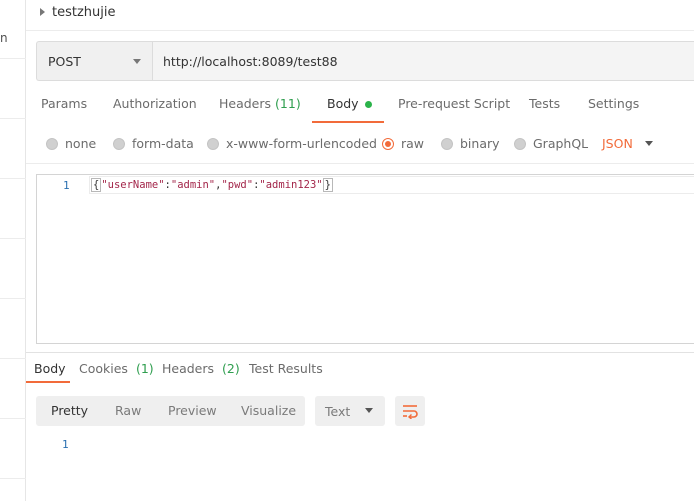 The height and width of the screenshot is (501, 694). What do you see at coordinates (338, 411) in the screenshot?
I see `response-format-label: Text` at bounding box center [338, 411].